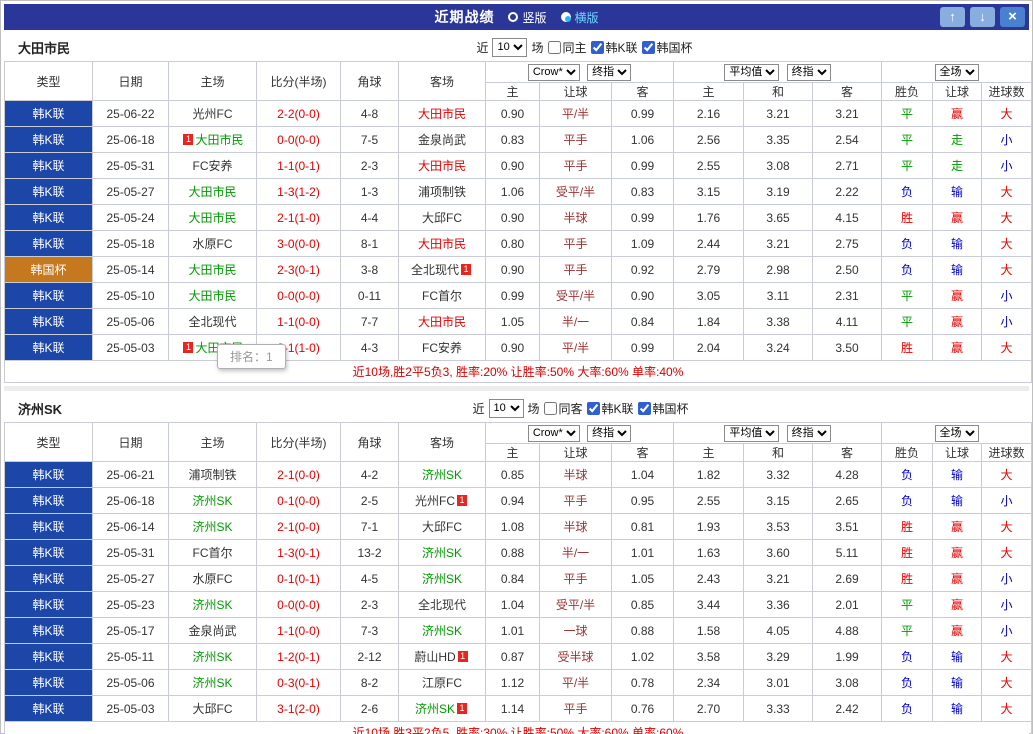 This screenshot has width=1033, height=734. Describe the element at coordinates (512, 682) in the screenshot. I see `asian-home-odds-cell: 1.12` at that location.